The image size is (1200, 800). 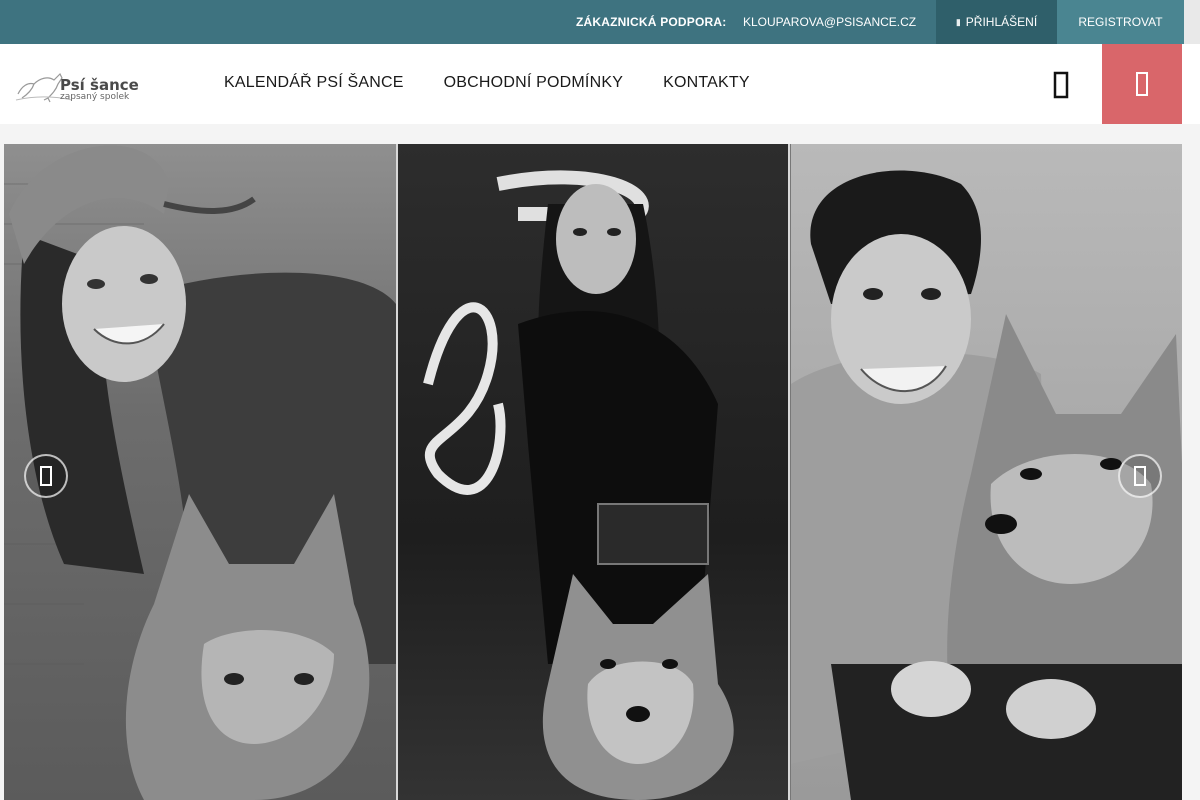 I want to click on cart-icon, so click(x=1142, y=84).